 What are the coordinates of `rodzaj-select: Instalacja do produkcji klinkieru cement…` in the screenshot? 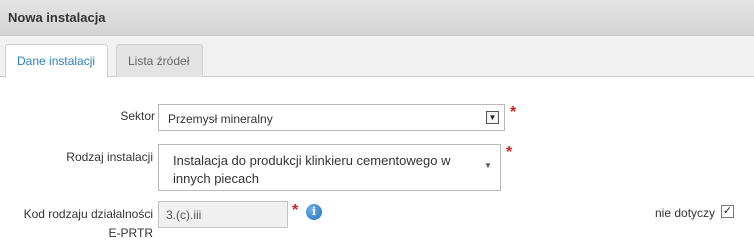 It's located at (329, 167).